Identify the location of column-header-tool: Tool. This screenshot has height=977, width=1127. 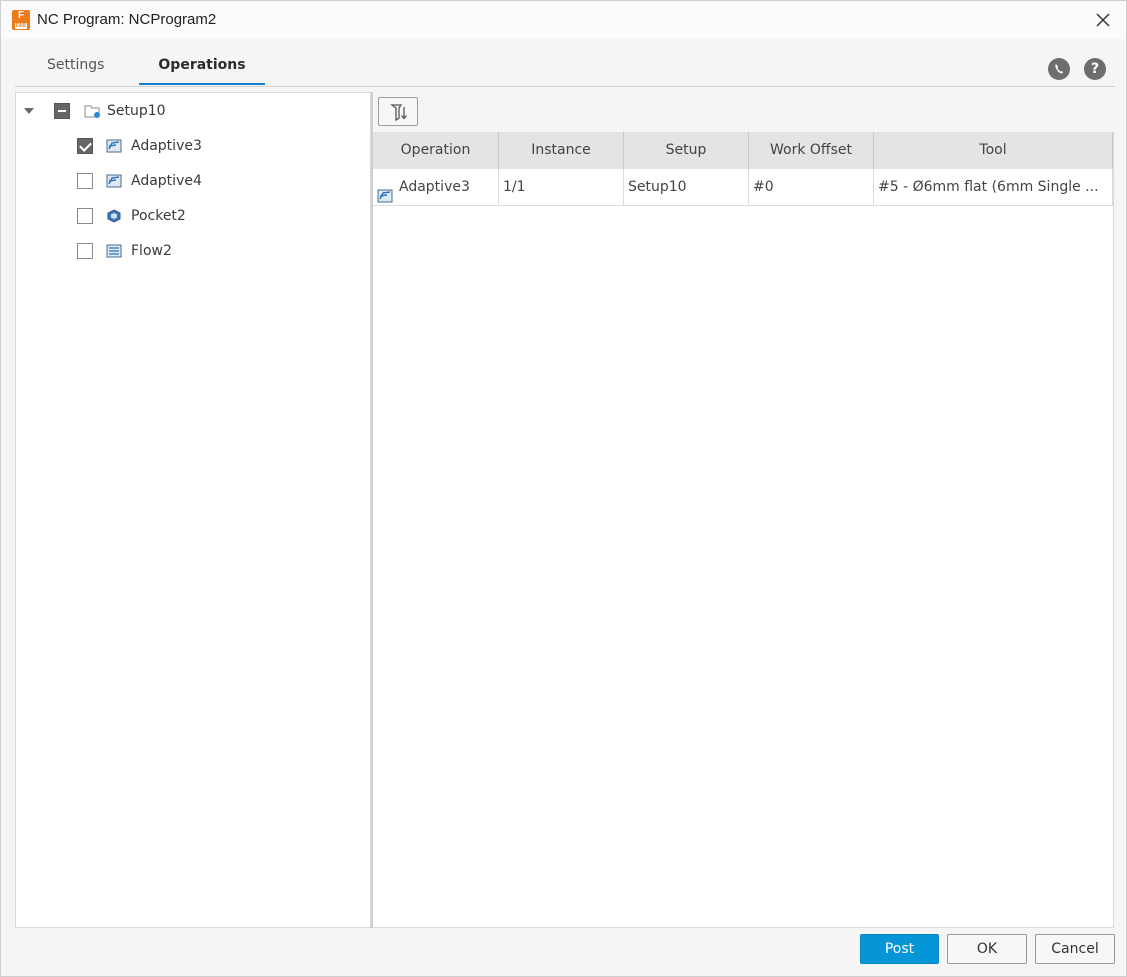
(993, 150).